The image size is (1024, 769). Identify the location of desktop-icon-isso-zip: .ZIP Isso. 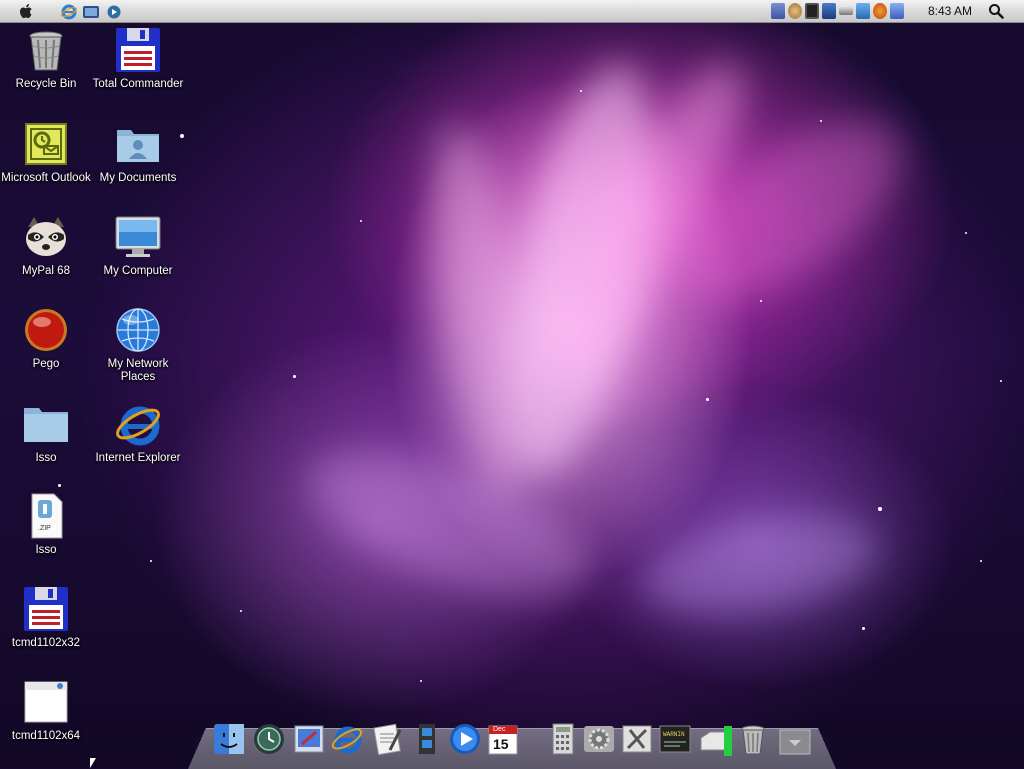
(47, 524).